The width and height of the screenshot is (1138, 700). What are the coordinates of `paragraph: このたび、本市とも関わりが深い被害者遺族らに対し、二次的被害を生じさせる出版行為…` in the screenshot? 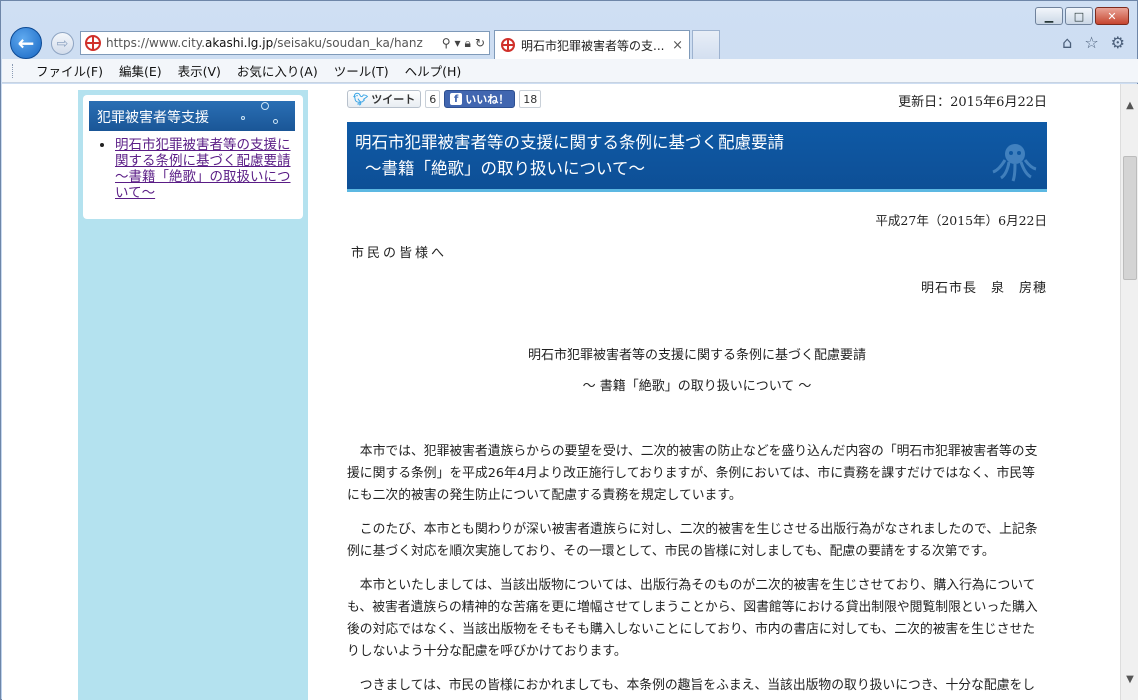 It's located at (692, 540).